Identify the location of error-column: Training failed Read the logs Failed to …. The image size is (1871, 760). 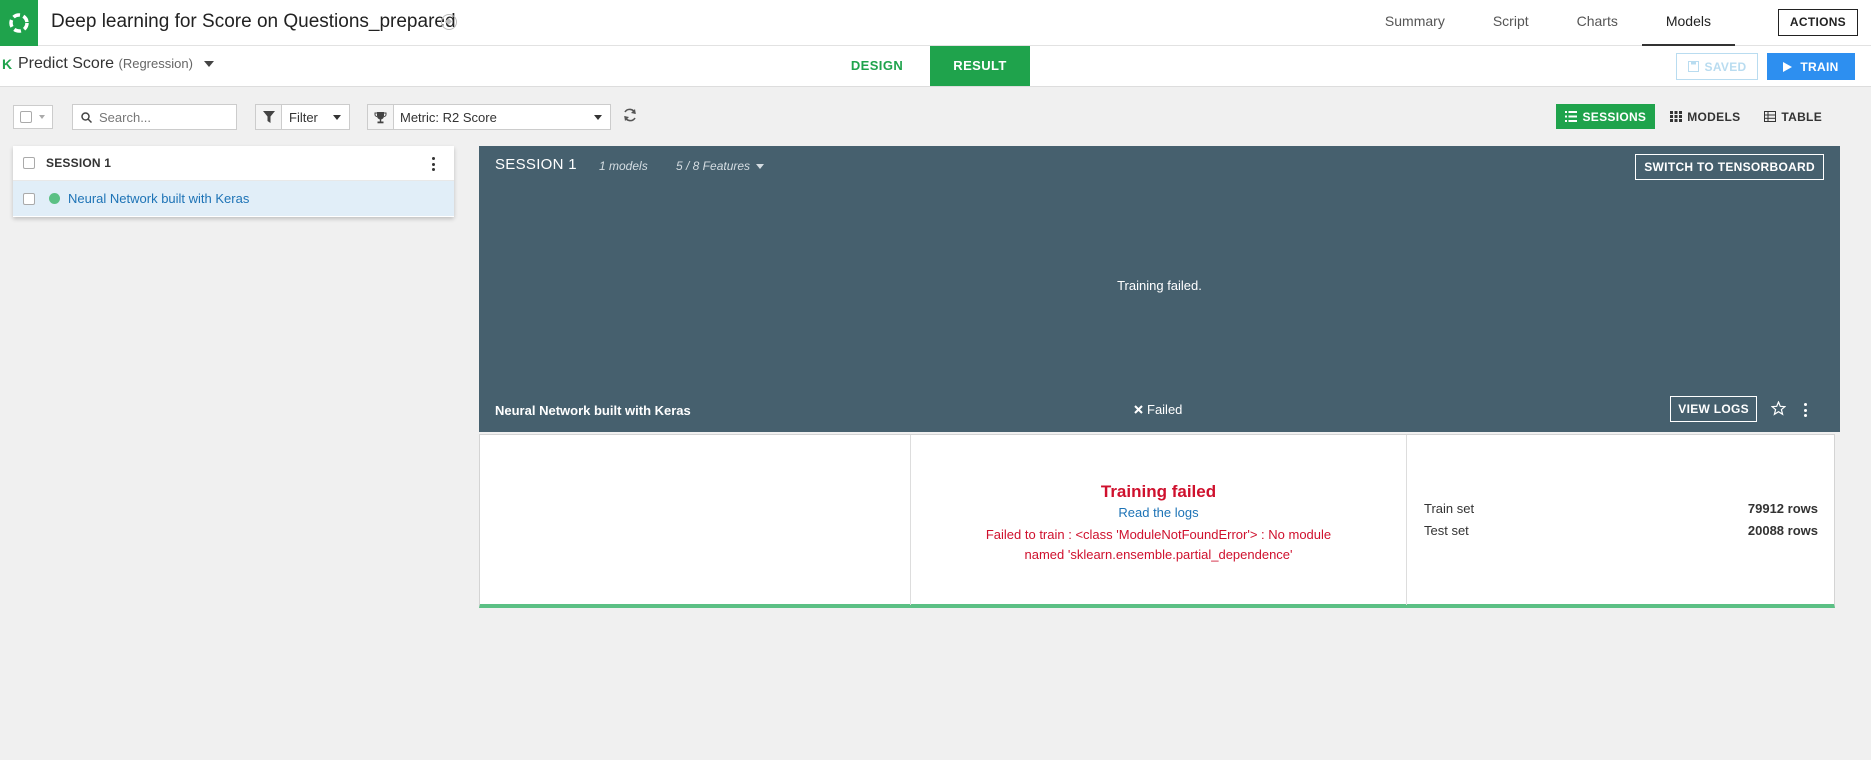
(1159, 520).